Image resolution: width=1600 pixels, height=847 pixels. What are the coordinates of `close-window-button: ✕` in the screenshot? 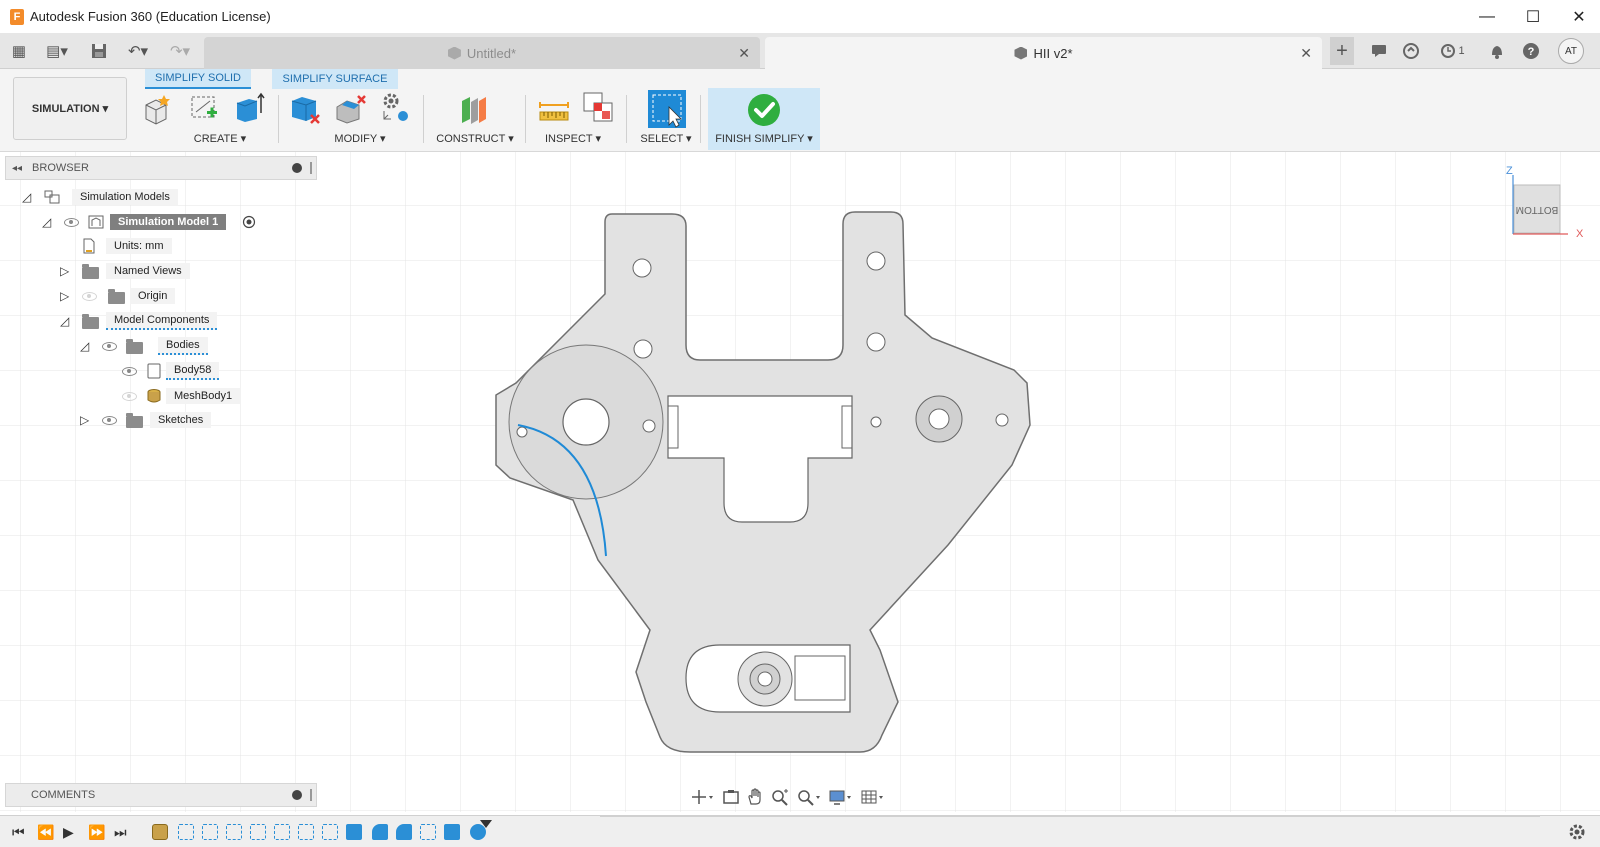 It's located at (1578, 16).